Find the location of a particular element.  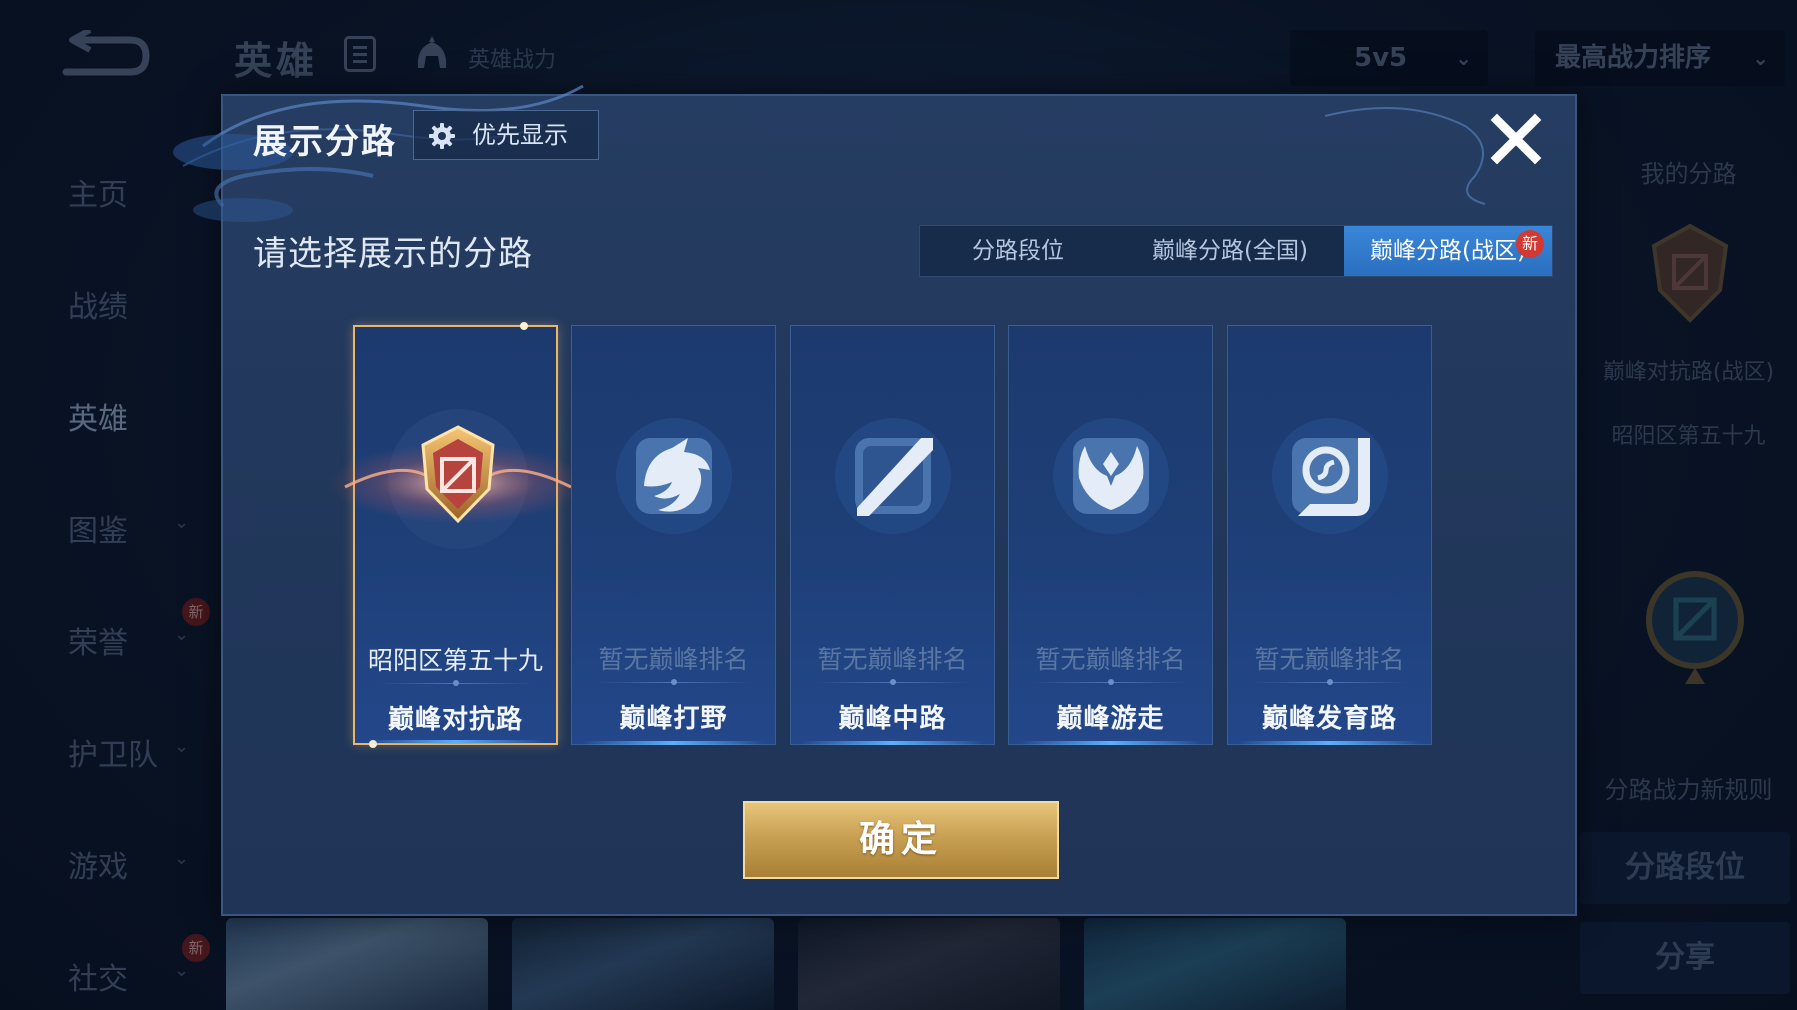

lane-card-jungle: 暂无巅峰排名 巅峰打野 is located at coordinates (673, 535).